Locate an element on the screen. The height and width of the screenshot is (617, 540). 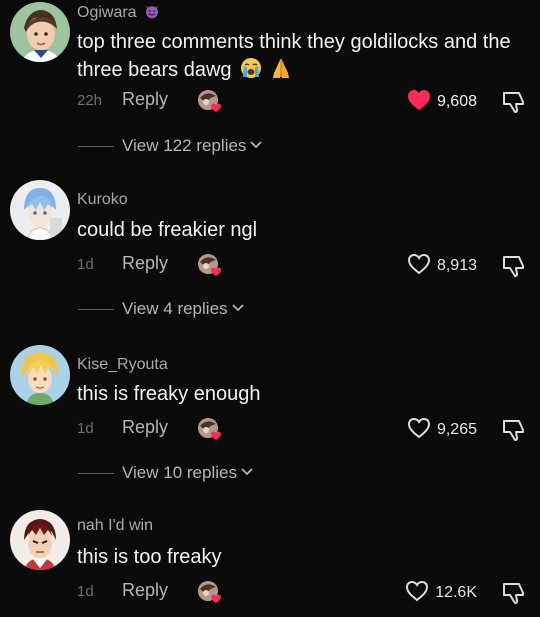
comment-actions: 1d Reply 9,265 is located at coordinates (302, 430).